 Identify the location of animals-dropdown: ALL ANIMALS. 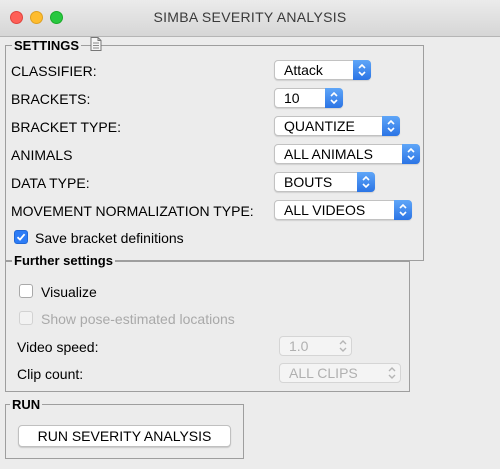
(347, 154).